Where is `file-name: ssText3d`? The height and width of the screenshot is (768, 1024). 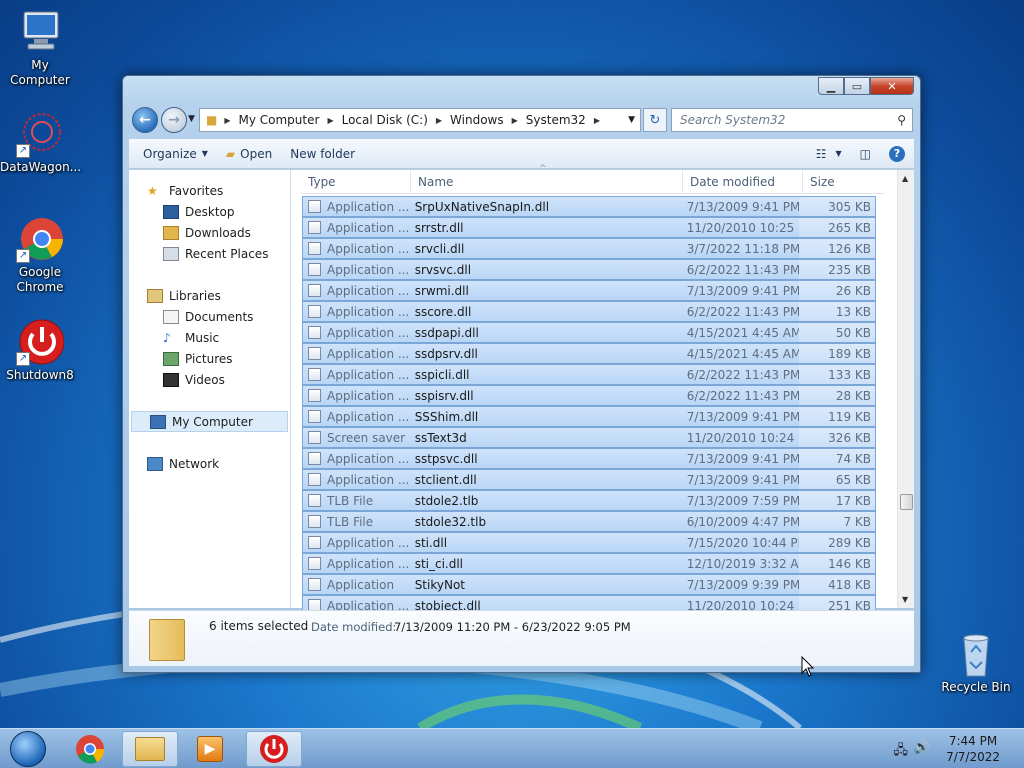
file-name: ssText3d is located at coordinates (547, 437).